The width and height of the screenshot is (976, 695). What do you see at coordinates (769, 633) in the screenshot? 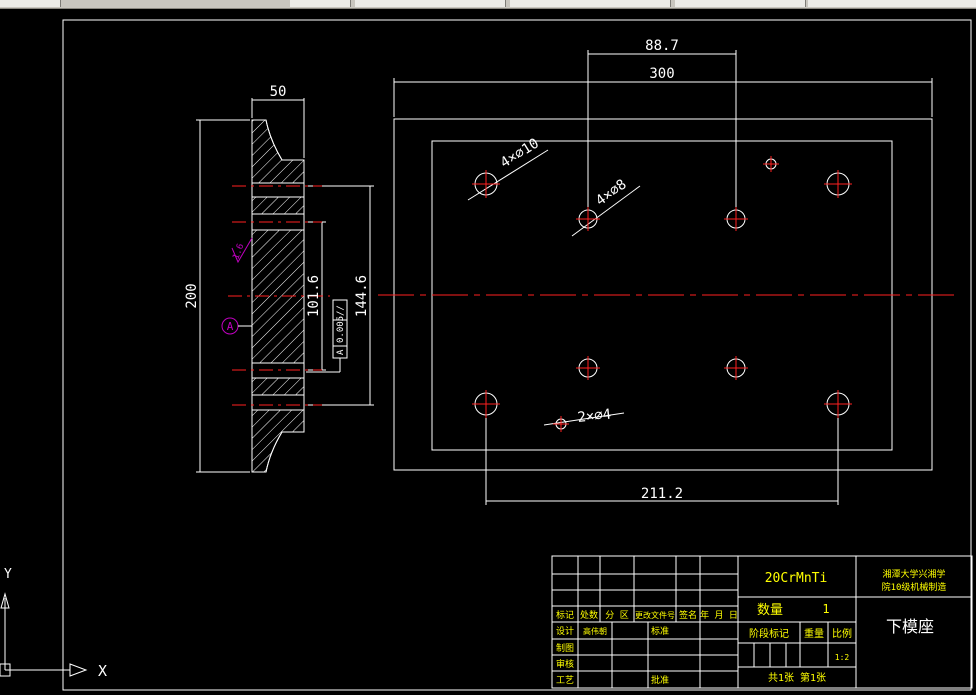
I see `stage-label: 阶段标记` at bounding box center [769, 633].